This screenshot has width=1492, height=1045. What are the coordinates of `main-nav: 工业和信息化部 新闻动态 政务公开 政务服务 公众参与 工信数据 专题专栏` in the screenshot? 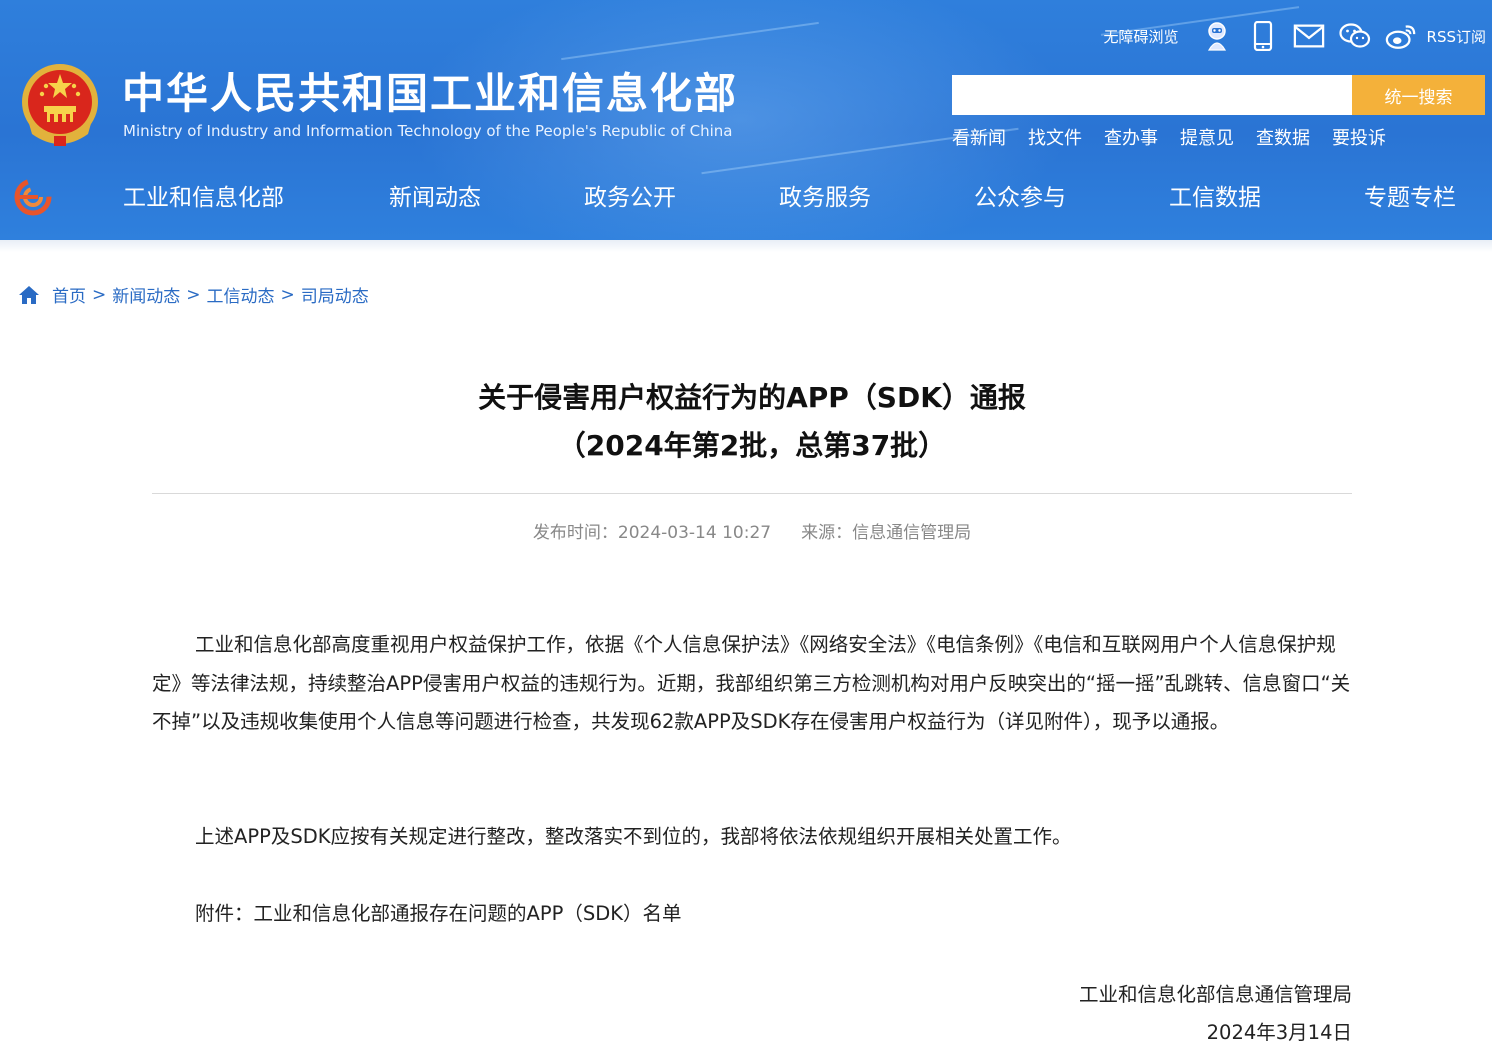 It's located at (746, 198).